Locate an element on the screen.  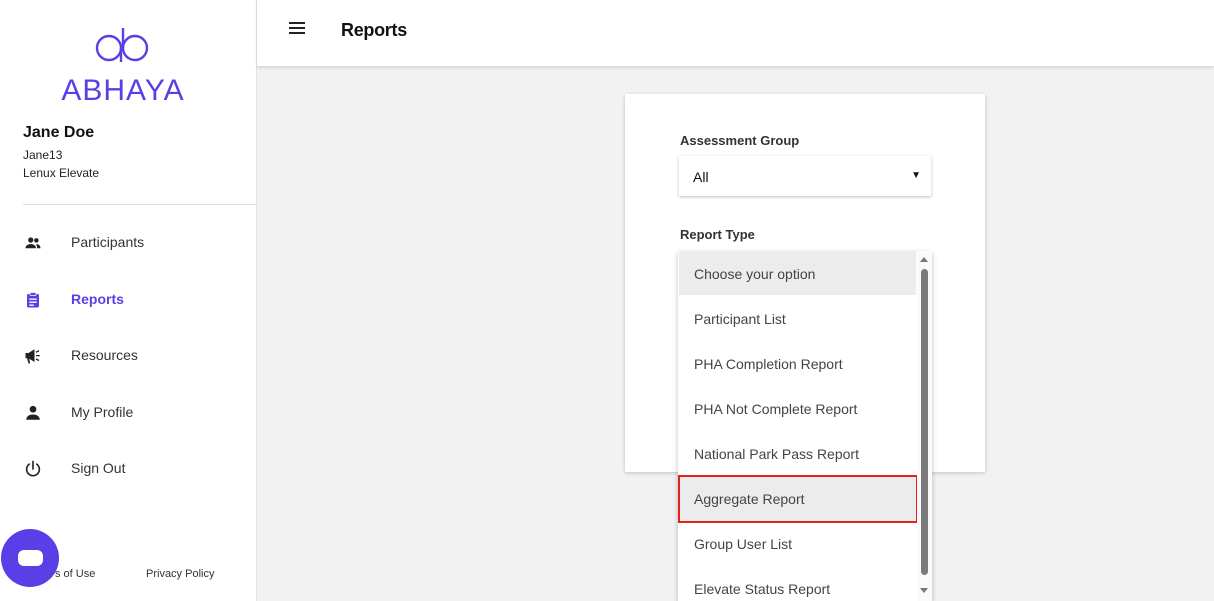
logo-mark-icon is located at coordinates (122, 45).